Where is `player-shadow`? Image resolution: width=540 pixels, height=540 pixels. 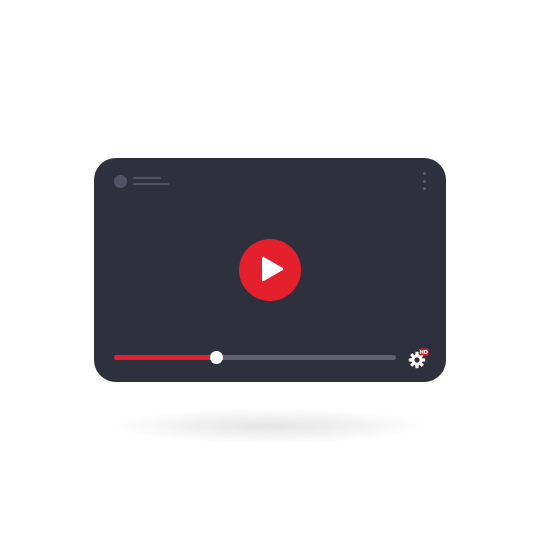
player-shadow is located at coordinates (270, 426).